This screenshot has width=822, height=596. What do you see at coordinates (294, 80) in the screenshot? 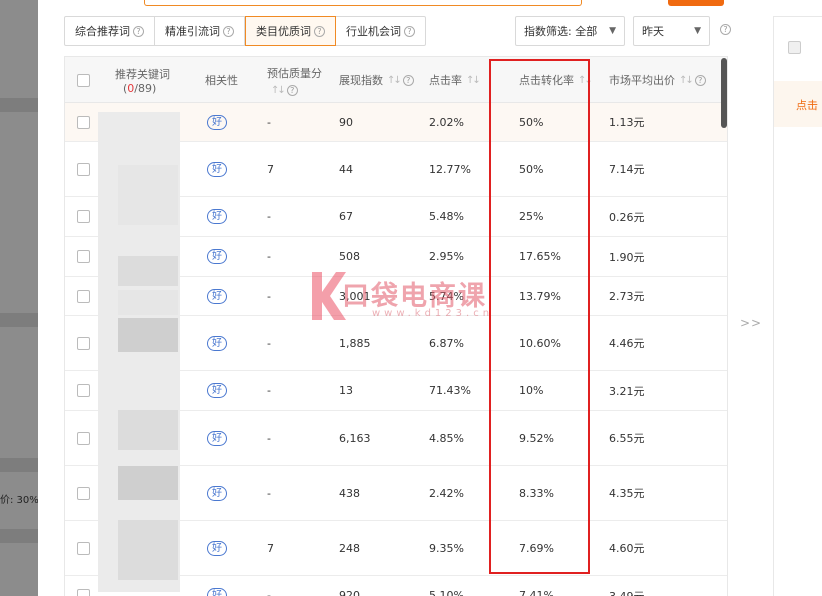
I see `header-quality: 预估质量分 ↑↓?` at bounding box center [294, 80].